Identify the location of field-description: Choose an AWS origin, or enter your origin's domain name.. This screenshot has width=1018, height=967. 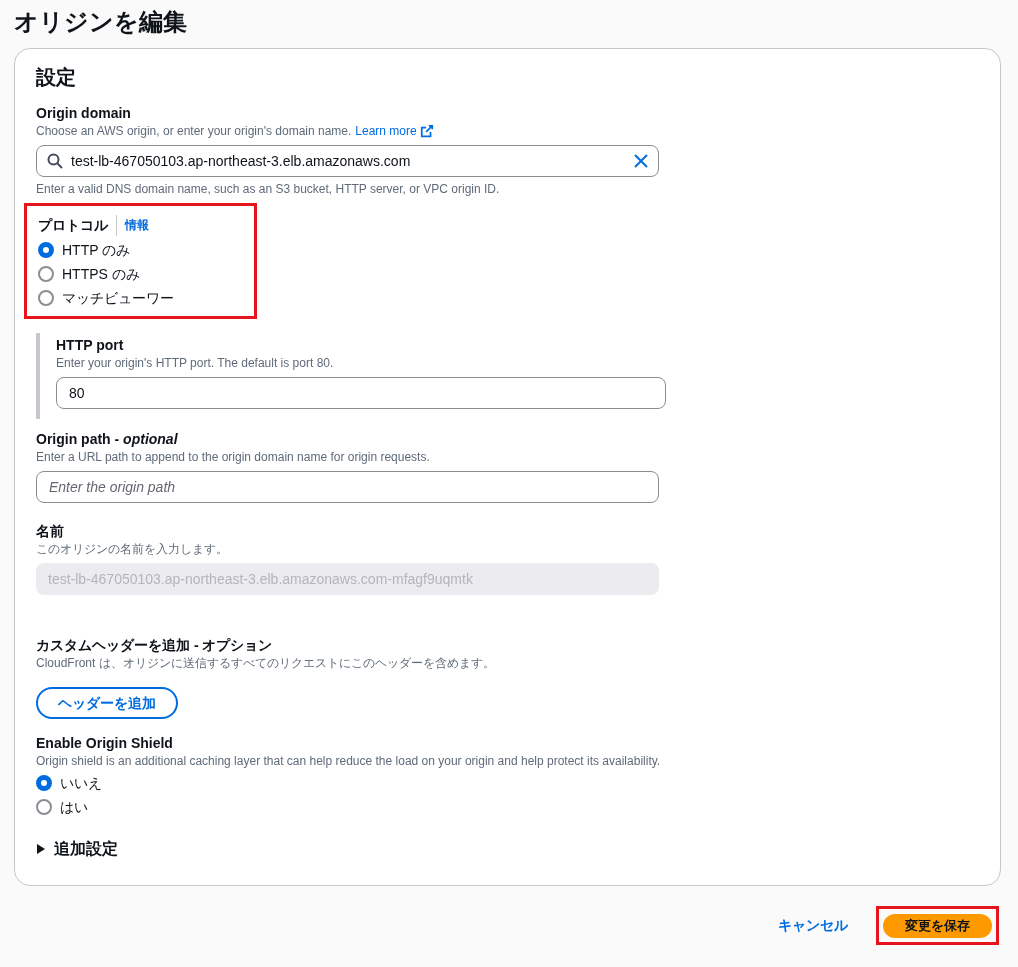
(194, 131).